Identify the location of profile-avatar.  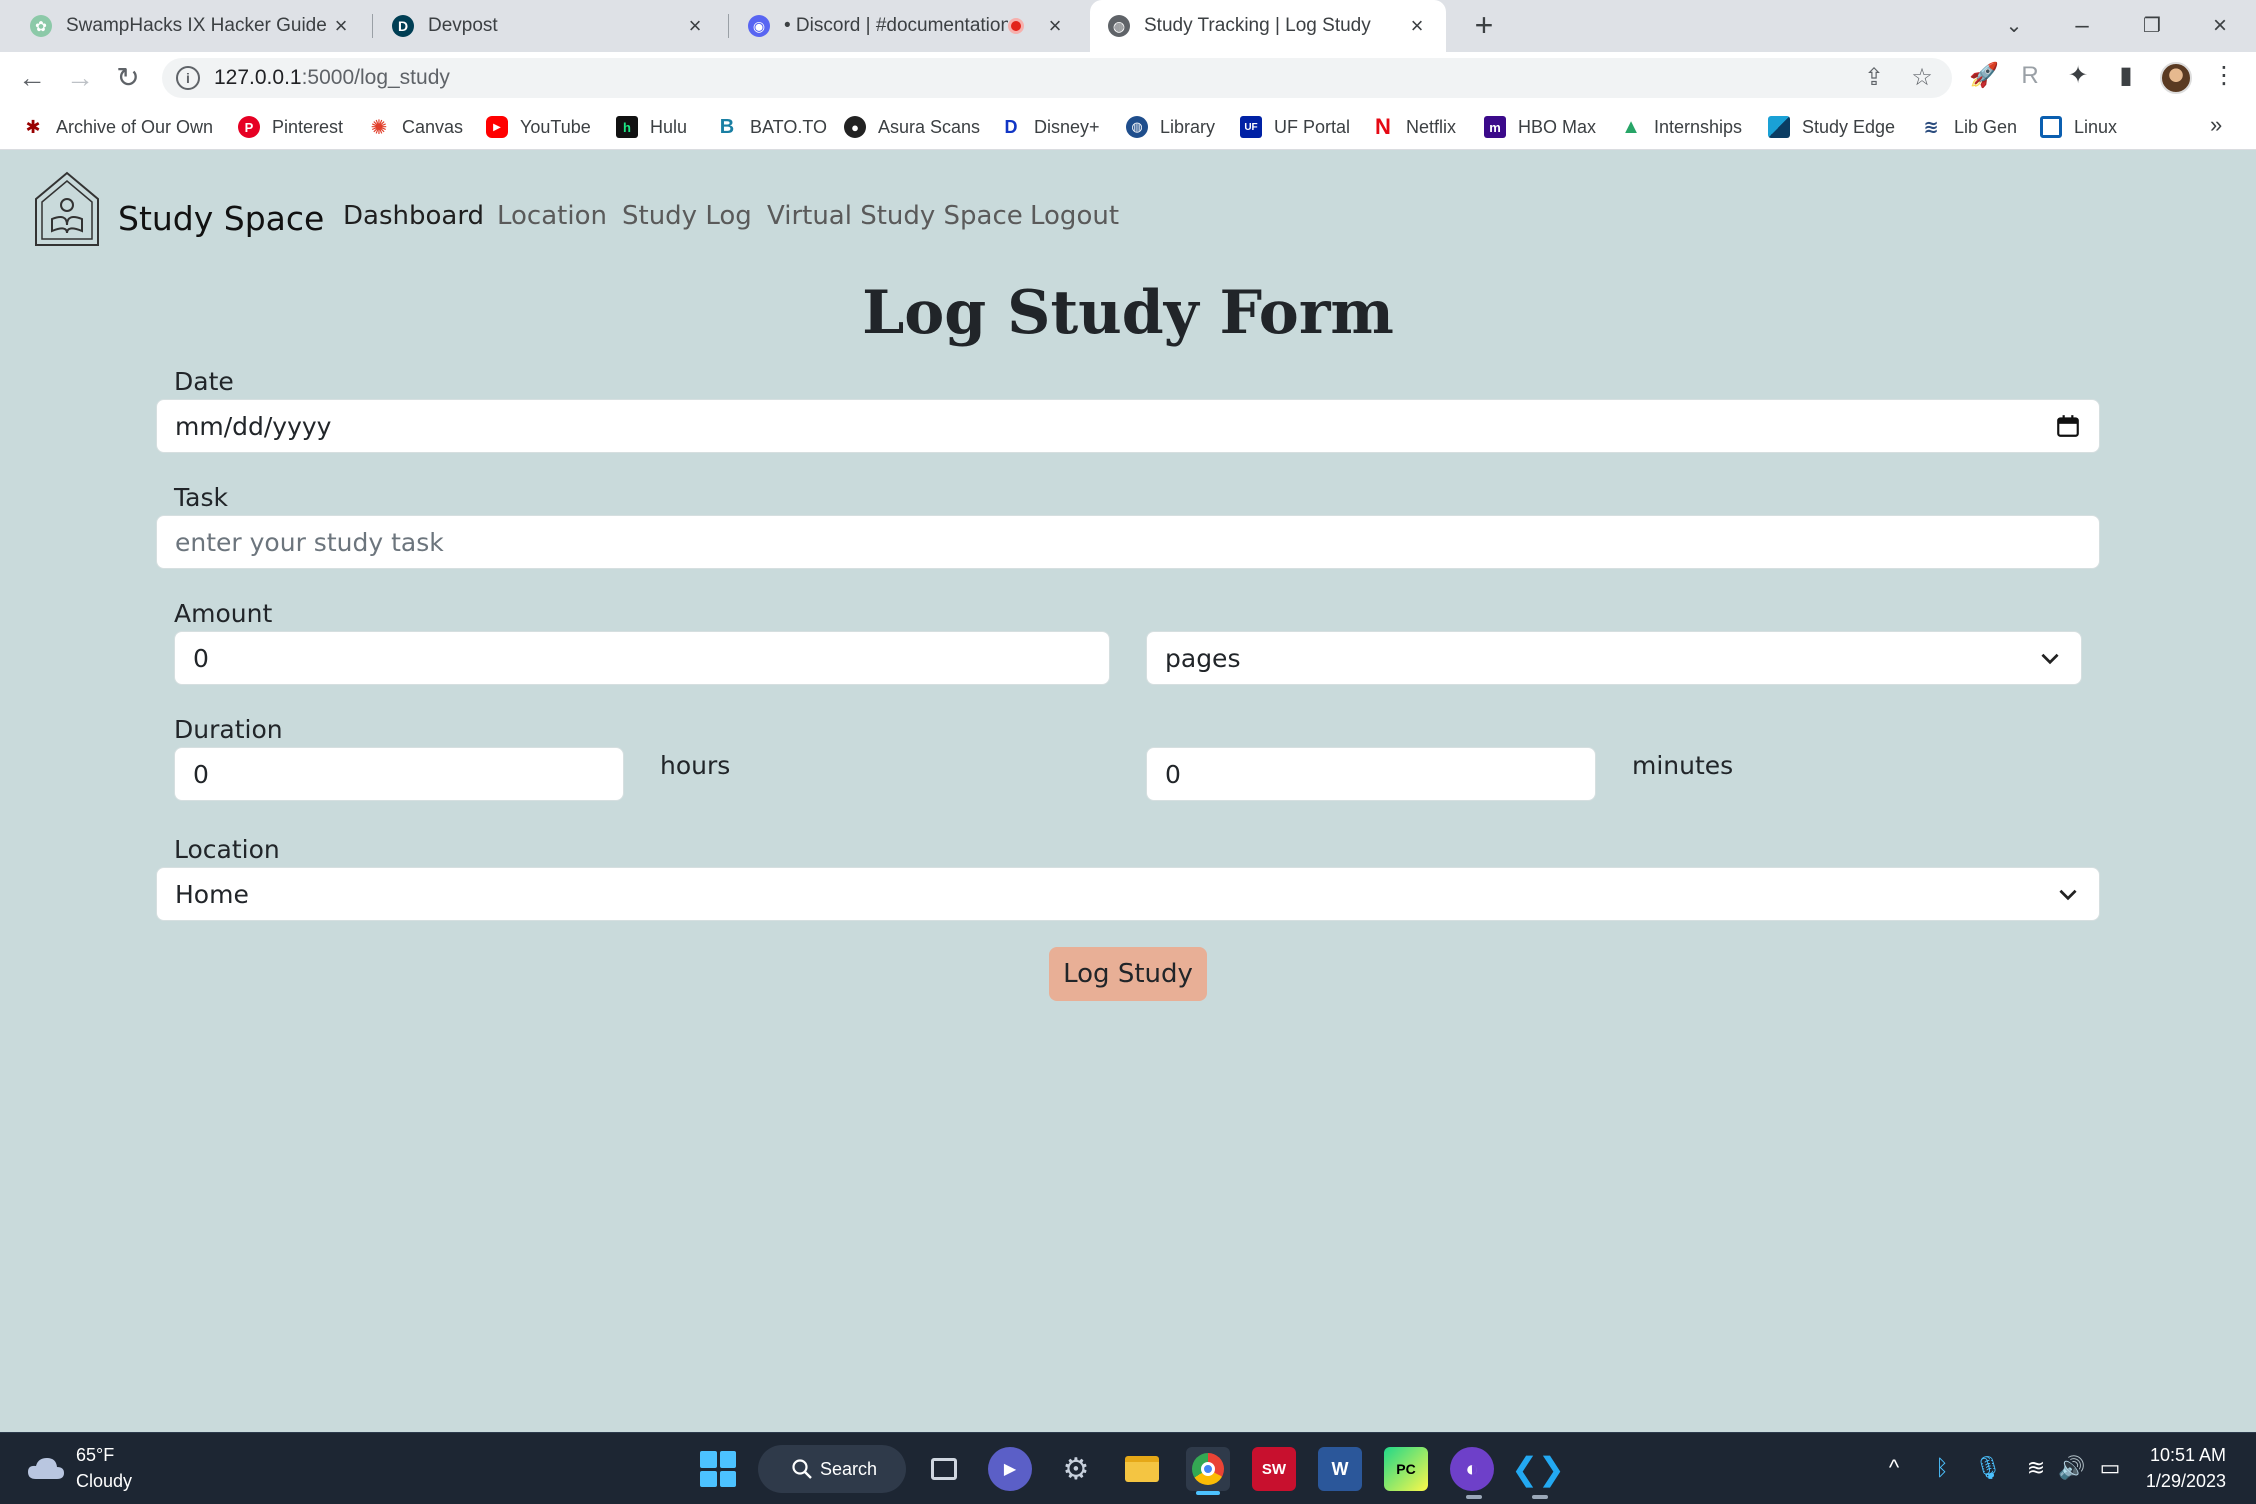
(2176, 78).